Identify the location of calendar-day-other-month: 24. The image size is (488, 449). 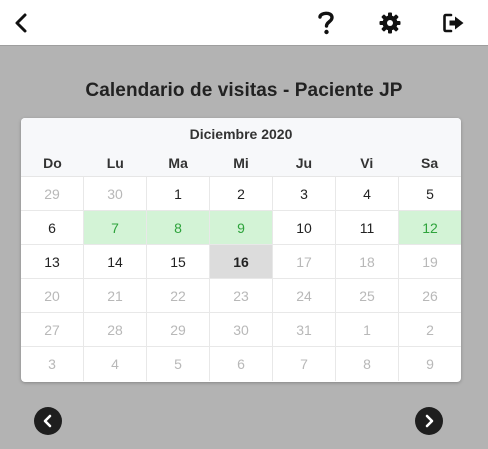
(304, 295).